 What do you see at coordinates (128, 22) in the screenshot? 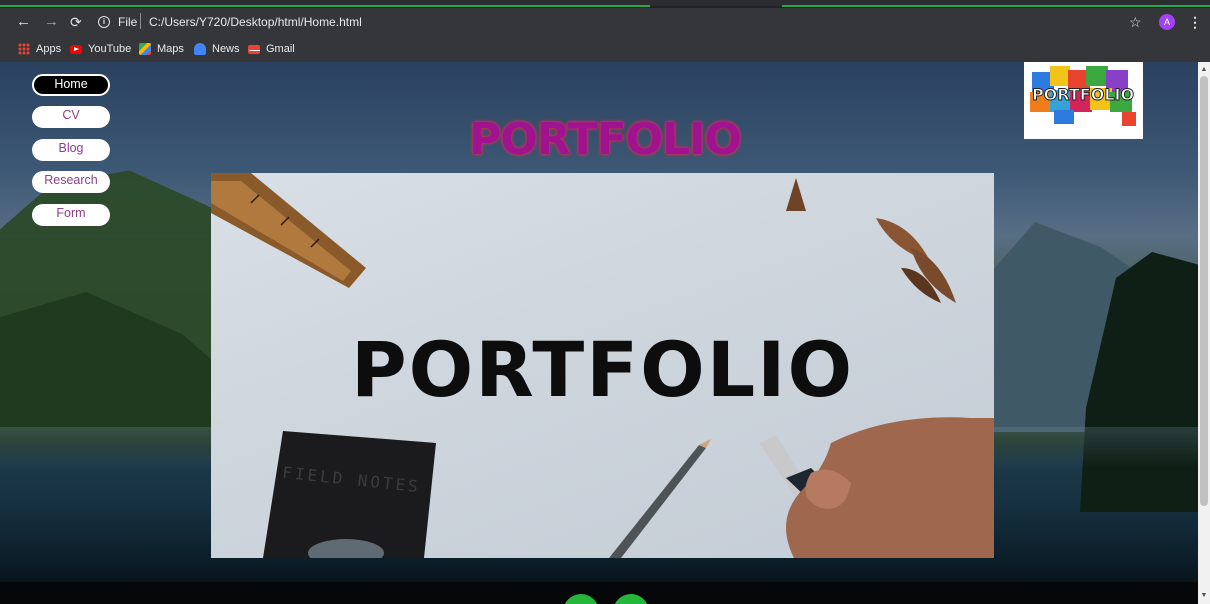
I see `address-scheme: File` at bounding box center [128, 22].